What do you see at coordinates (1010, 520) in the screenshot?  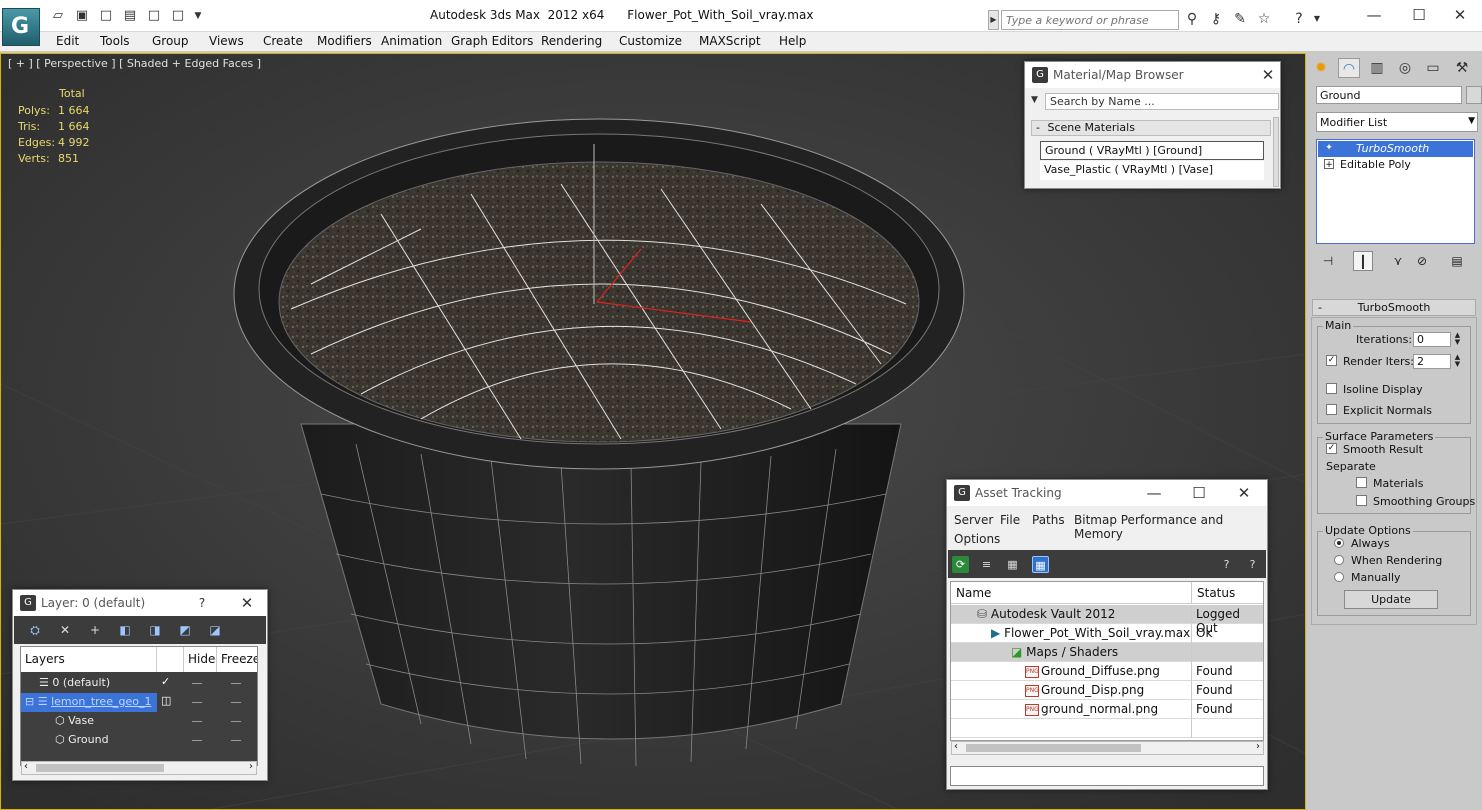 I see `asset-menu-file: File` at bounding box center [1010, 520].